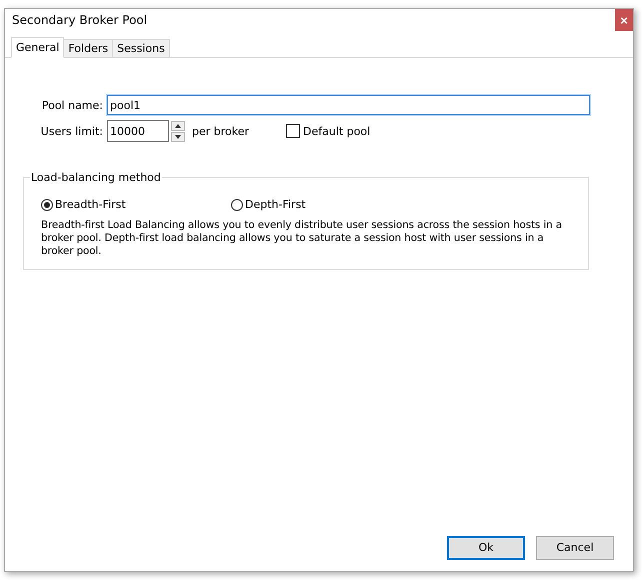 This screenshot has width=642, height=580. I want to click on spin-down-button, so click(178, 137).